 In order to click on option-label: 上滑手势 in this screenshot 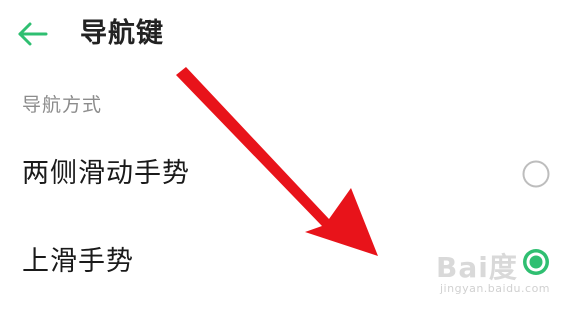, I will do `click(78, 261)`.